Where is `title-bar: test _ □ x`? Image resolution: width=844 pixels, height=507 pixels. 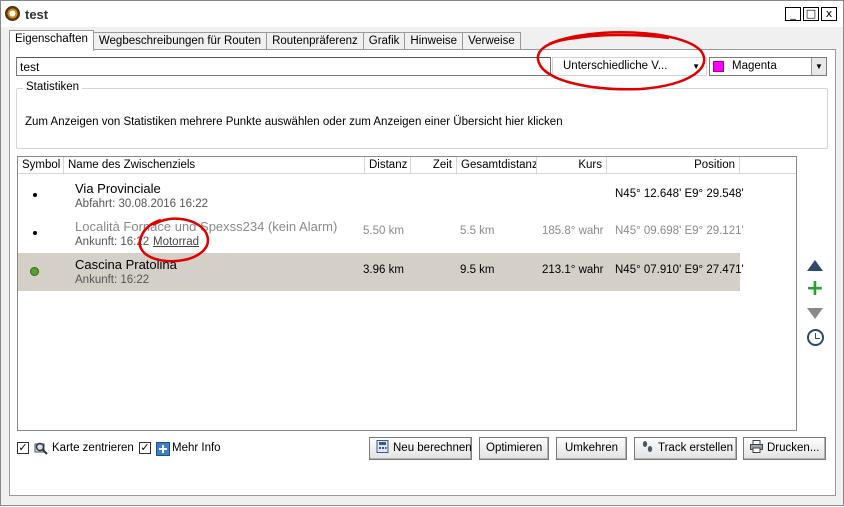 title-bar: test _ □ x is located at coordinates (422, 14).